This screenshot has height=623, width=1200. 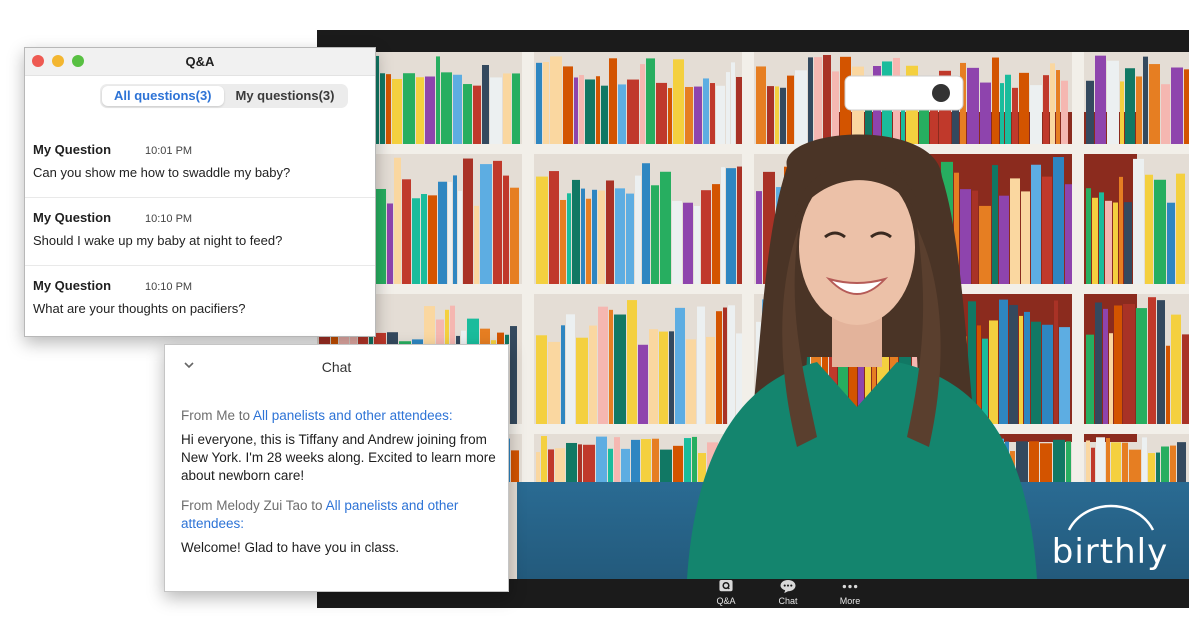 I want to click on question-author: My Question, so click(x=72, y=149).